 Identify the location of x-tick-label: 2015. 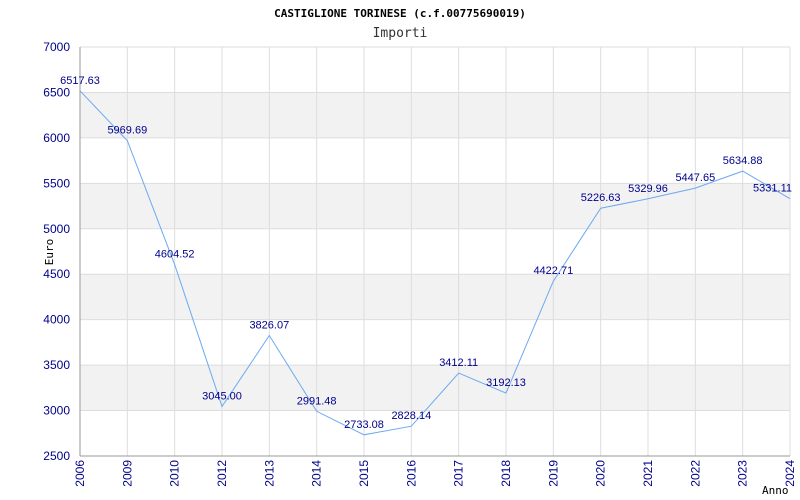
(364, 473).